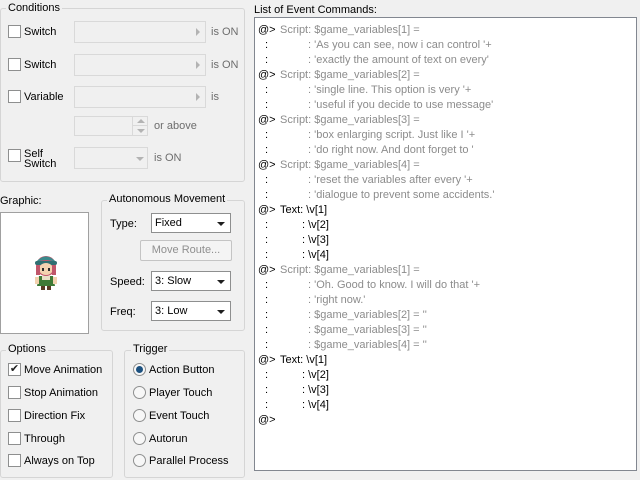  I want to click on command-content: : 'dialogue to prevent some accidents.', so click(401, 195).